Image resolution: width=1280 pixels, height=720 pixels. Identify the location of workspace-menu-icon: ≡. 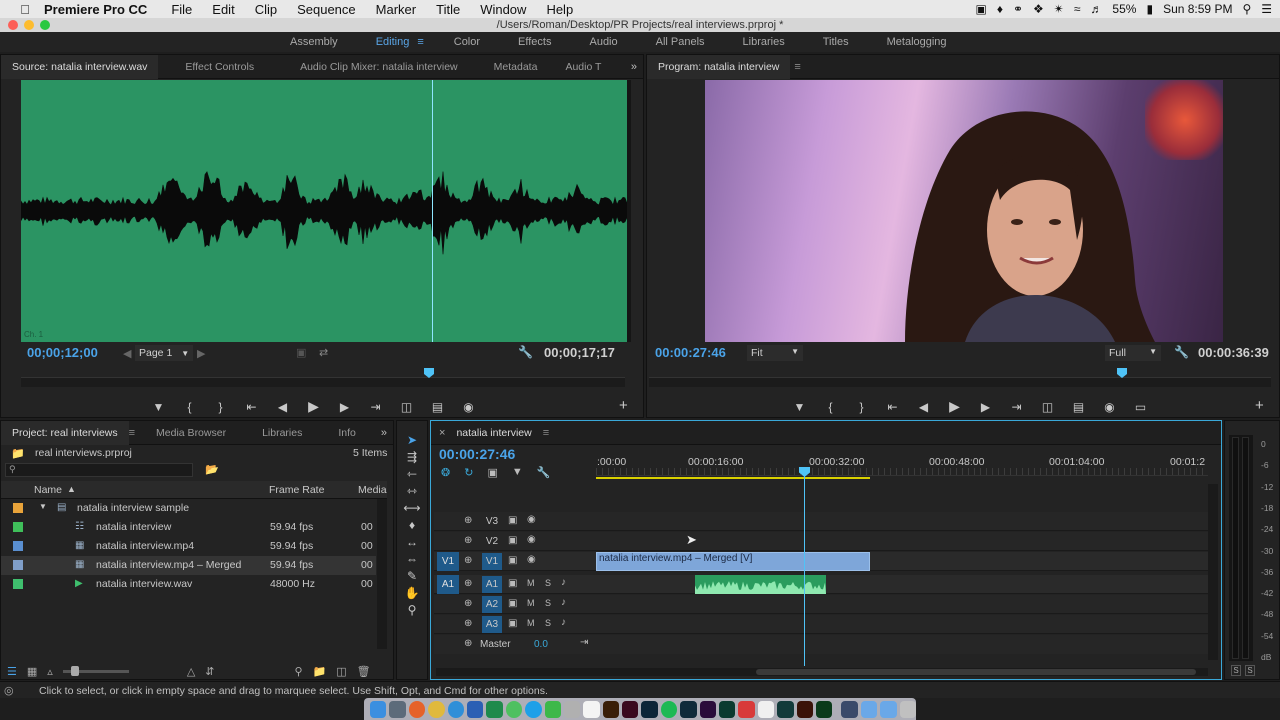
(420, 42).